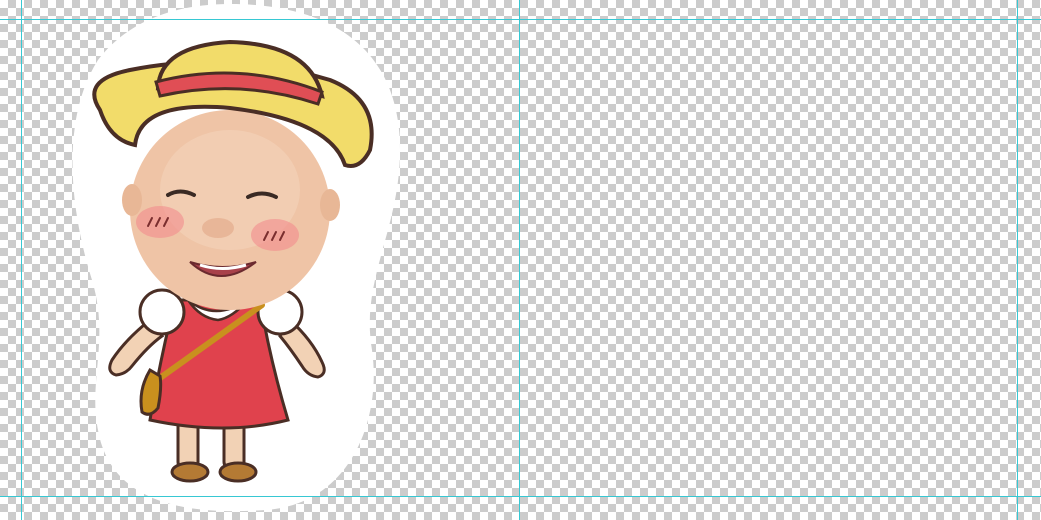 Image resolution: width=1041 pixels, height=520 pixels. I want to click on guide-line-left, so click(21, 260).